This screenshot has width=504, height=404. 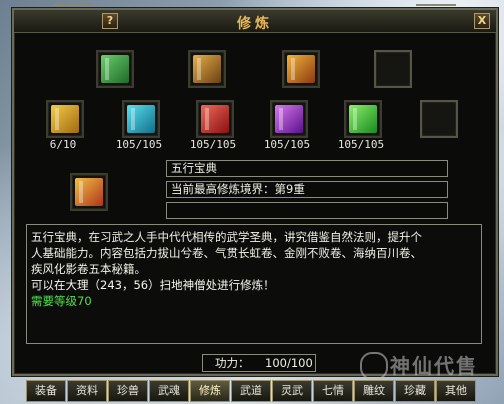 What do you see at coordinates (232, 363) in the screenshot?
I see `power-label: 功力：` at bounding box center [232, 363].